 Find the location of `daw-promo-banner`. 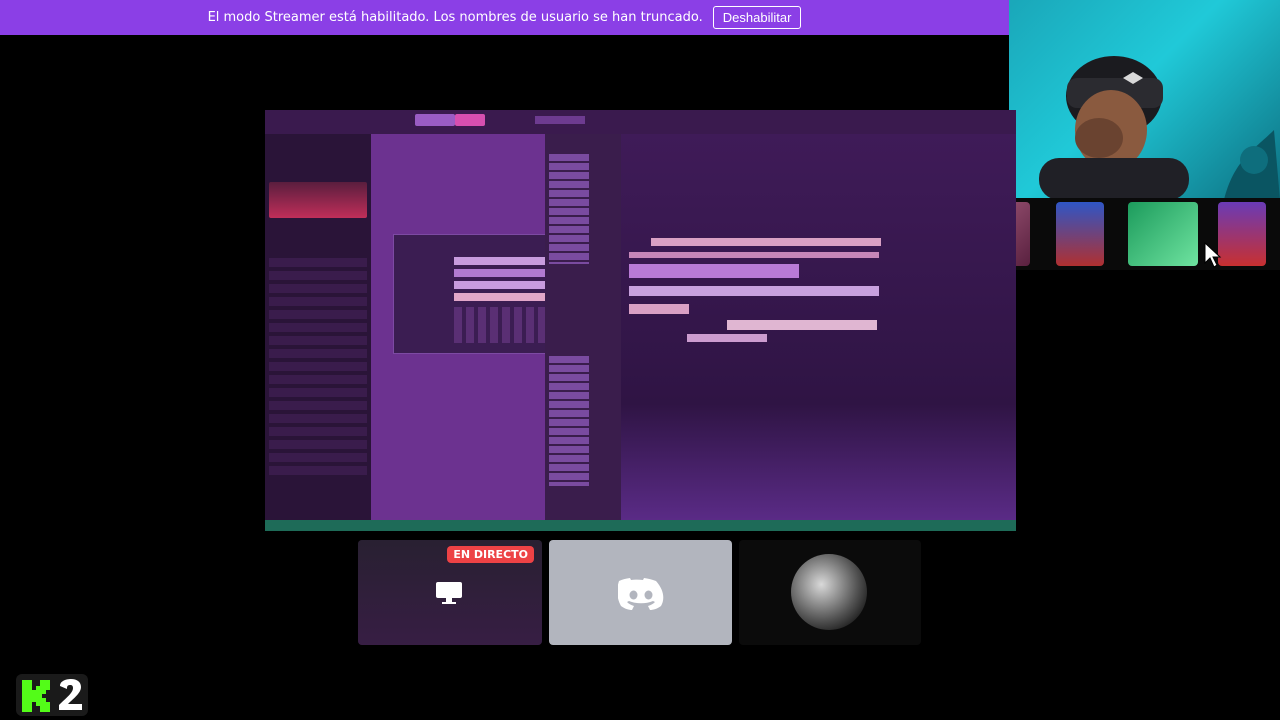

daw-promo-banner is located at coordinates (318, 200).